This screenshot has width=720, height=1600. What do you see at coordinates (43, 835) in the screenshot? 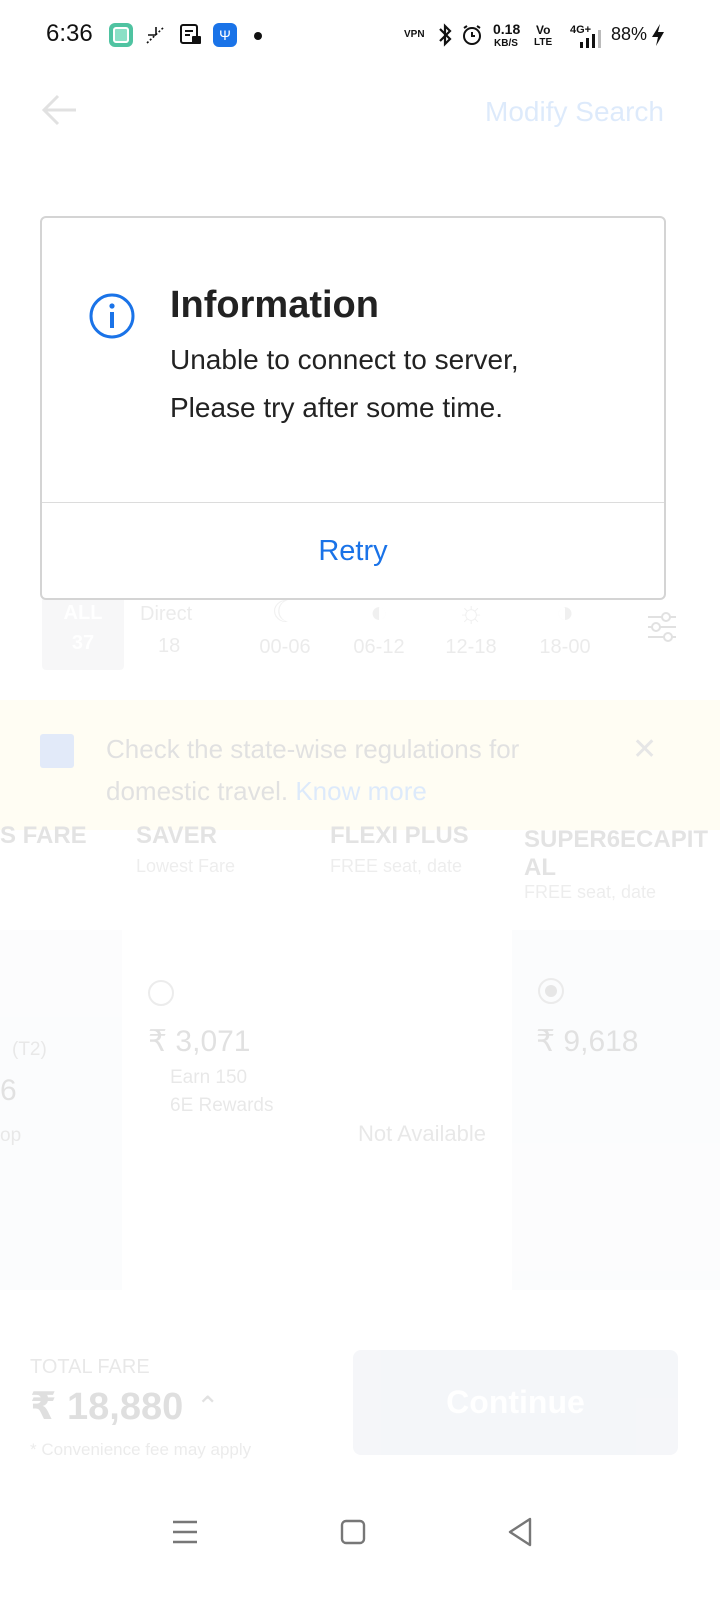
I see `fare-header-partial: S FARE` at bounding box center [43, 835].